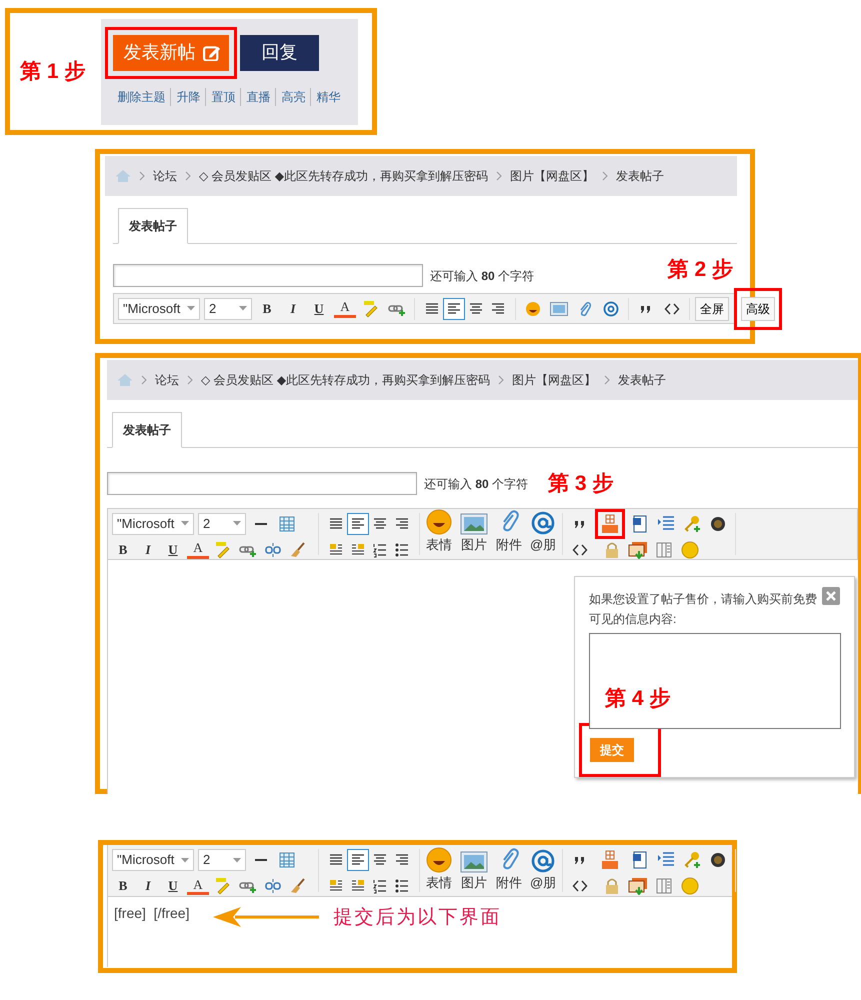  What do you see at coordinates (188, 97) in the screenshot?
I see `moderation-link: 升降` at bounding box center [188, 97].